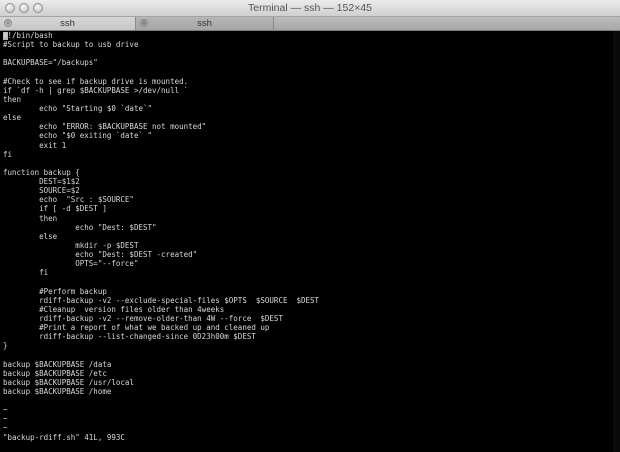  Describe the element at coordinates (55, 209) in the screenshot. I see `terminal-line: if [ -d $DEST ]` at that location.